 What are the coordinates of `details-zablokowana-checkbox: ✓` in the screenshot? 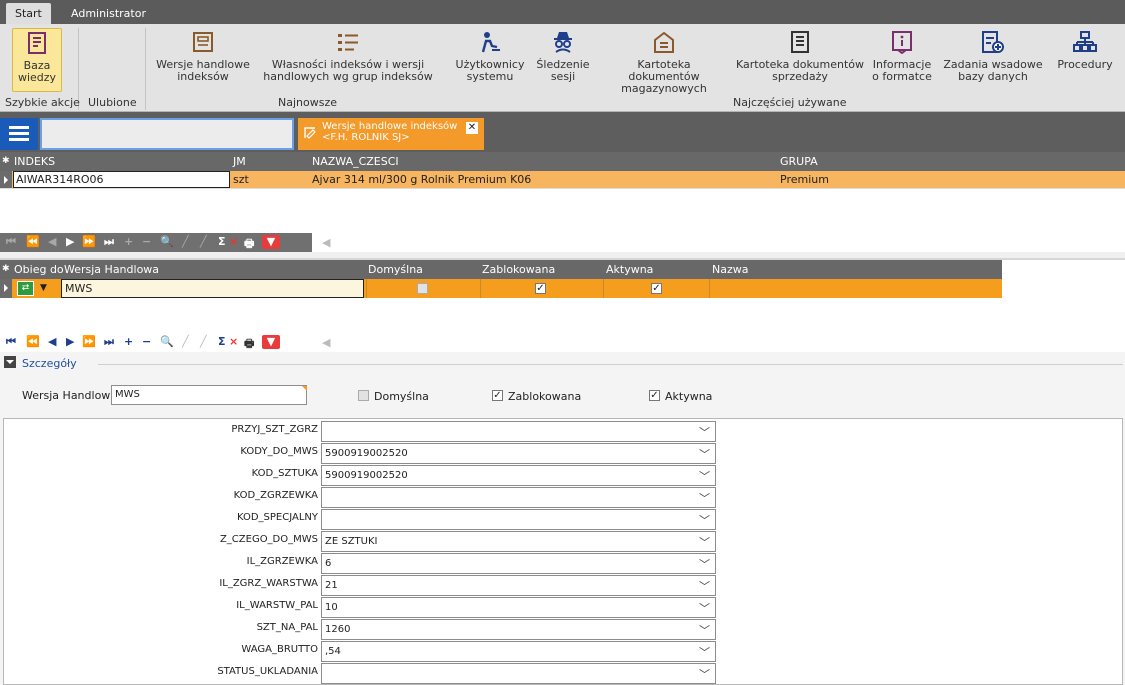 It's located at (497, 395).